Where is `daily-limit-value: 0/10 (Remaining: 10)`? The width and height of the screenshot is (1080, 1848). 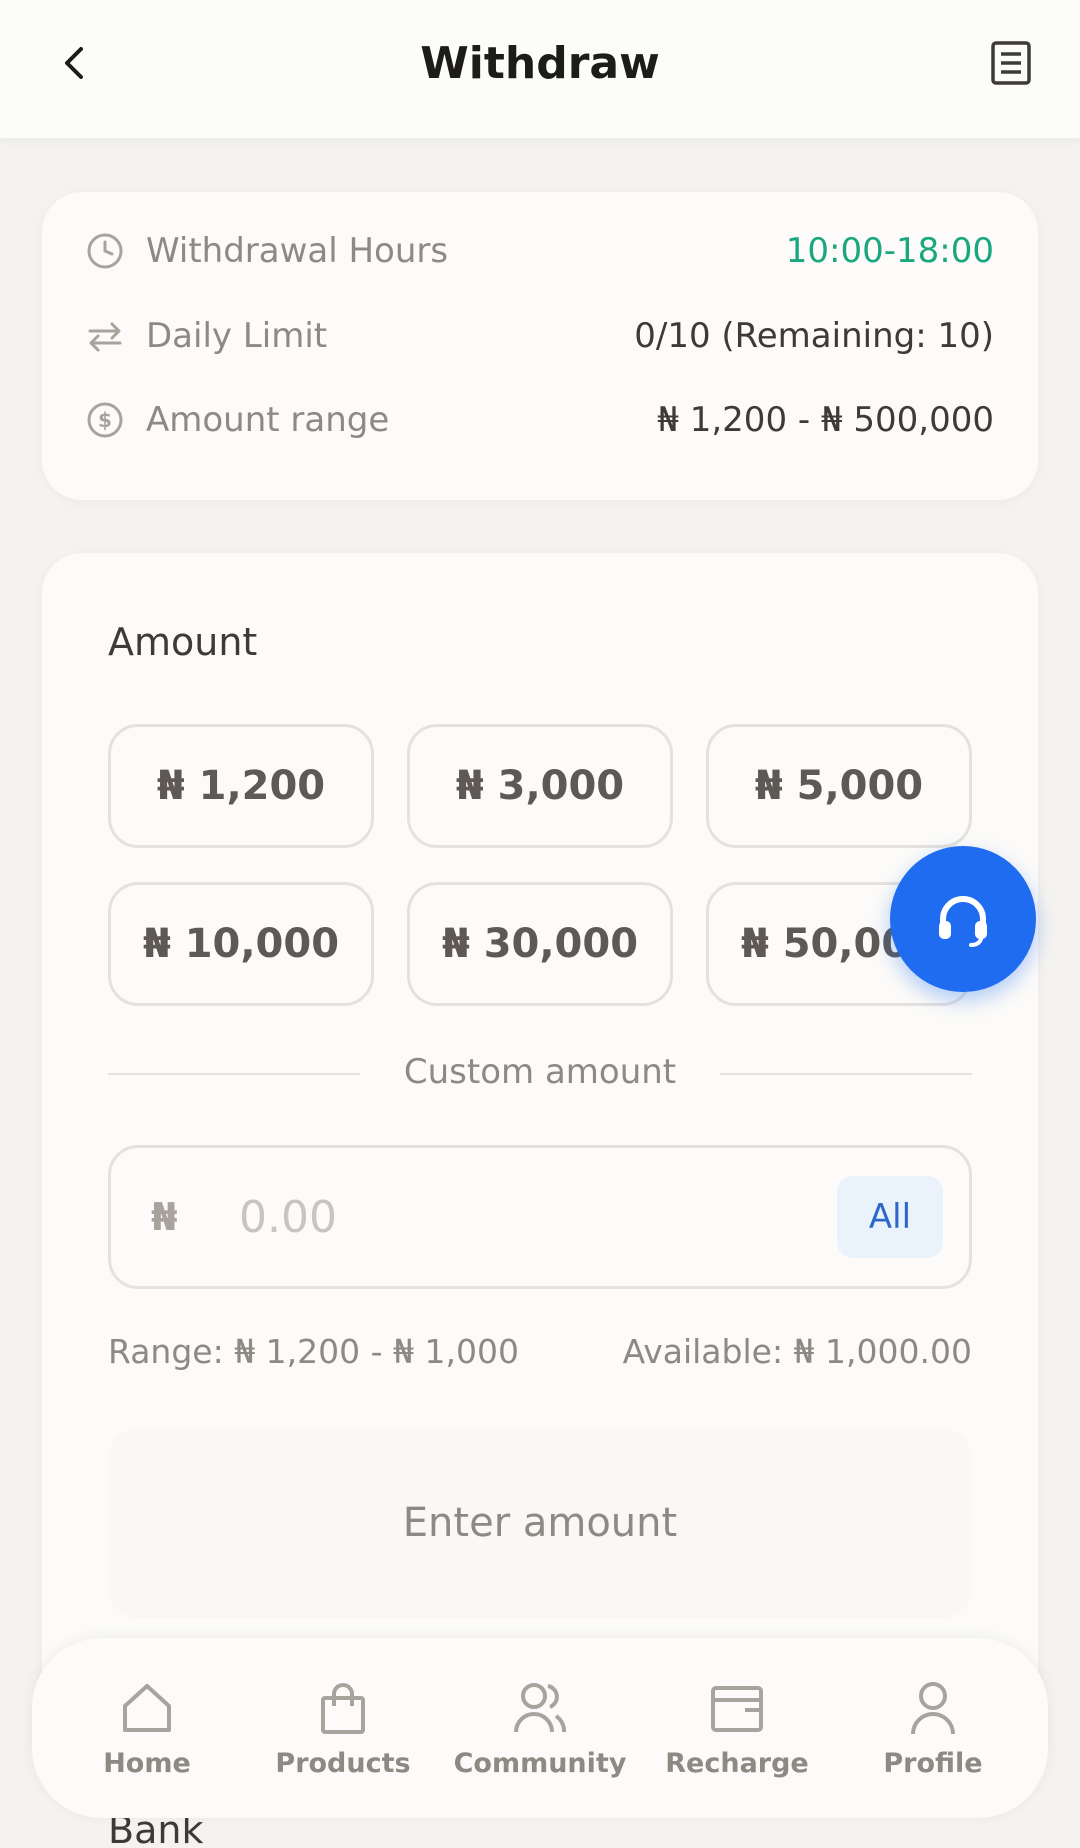 daily-limit-value: 0/10 (Remaining: 10) is located at coordinates (814, 336).